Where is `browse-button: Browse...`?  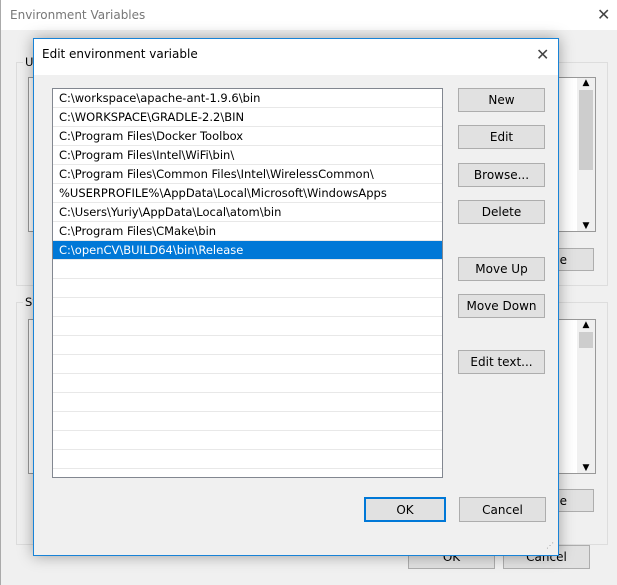 browse-button: Browse... is located at coordinates (501, 175).